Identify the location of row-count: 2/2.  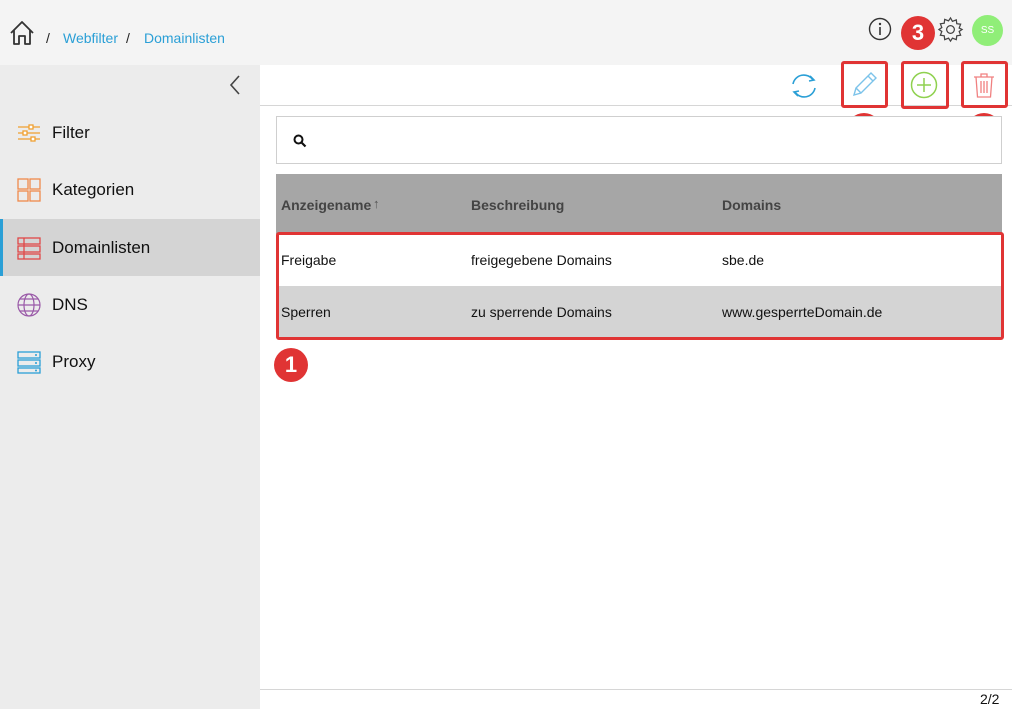
(990, 699).